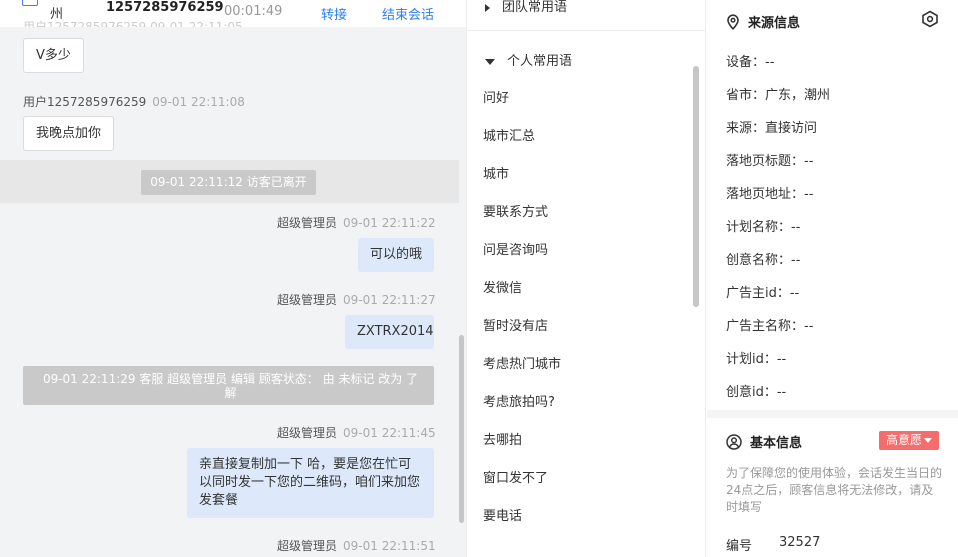 The height and width of the screenshot is (557, 958). Describe the element at coordinates (85, 102) in the screenshot. I see `sender-name: 用户1257285976259` at that location.